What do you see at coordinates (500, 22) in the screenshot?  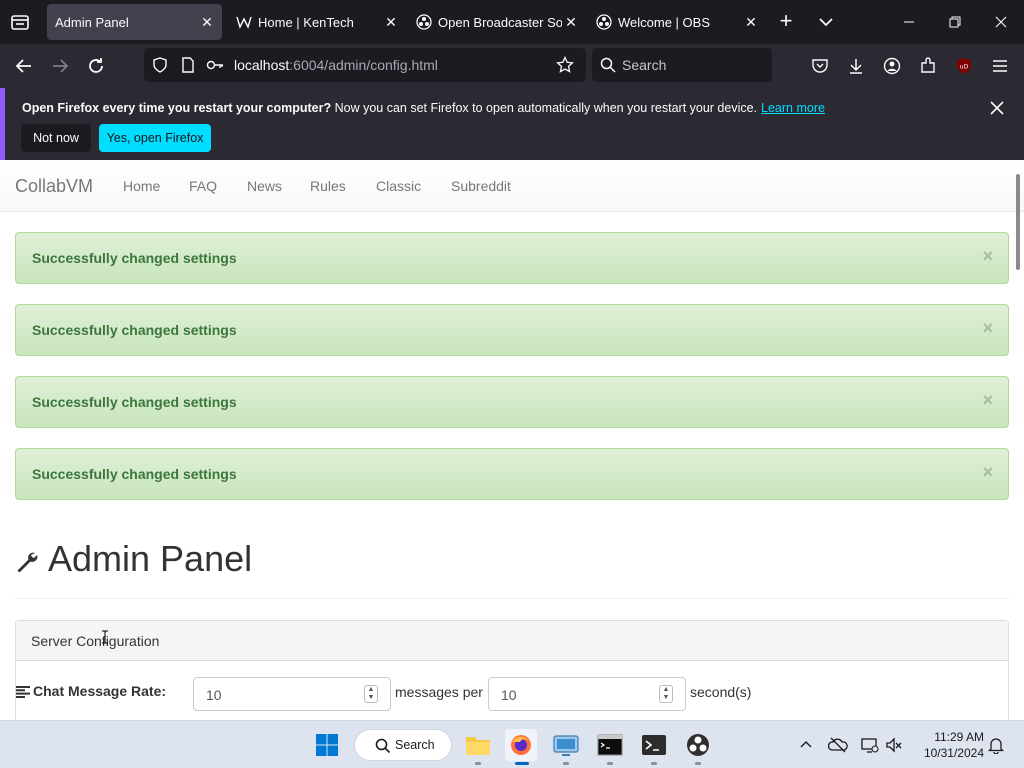 I see `tab-label: Open Broadcaster Softw` at bounding box center [500, 22].